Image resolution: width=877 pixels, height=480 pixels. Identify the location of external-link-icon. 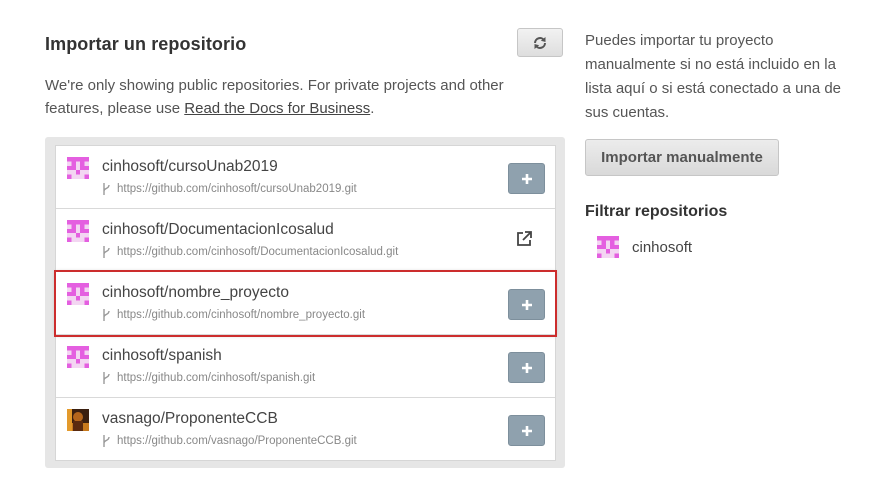
(524, 239).